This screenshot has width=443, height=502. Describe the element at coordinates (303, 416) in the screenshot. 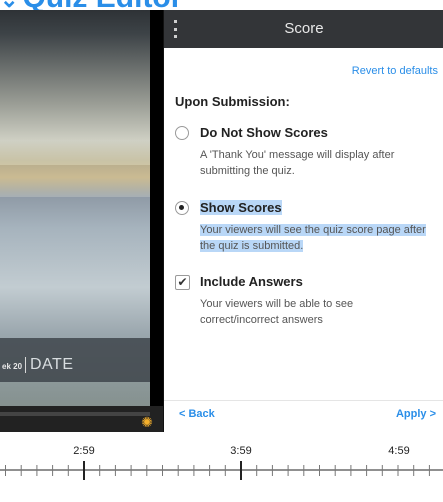

I see `panel-footer: < Back Apply >` at that location.